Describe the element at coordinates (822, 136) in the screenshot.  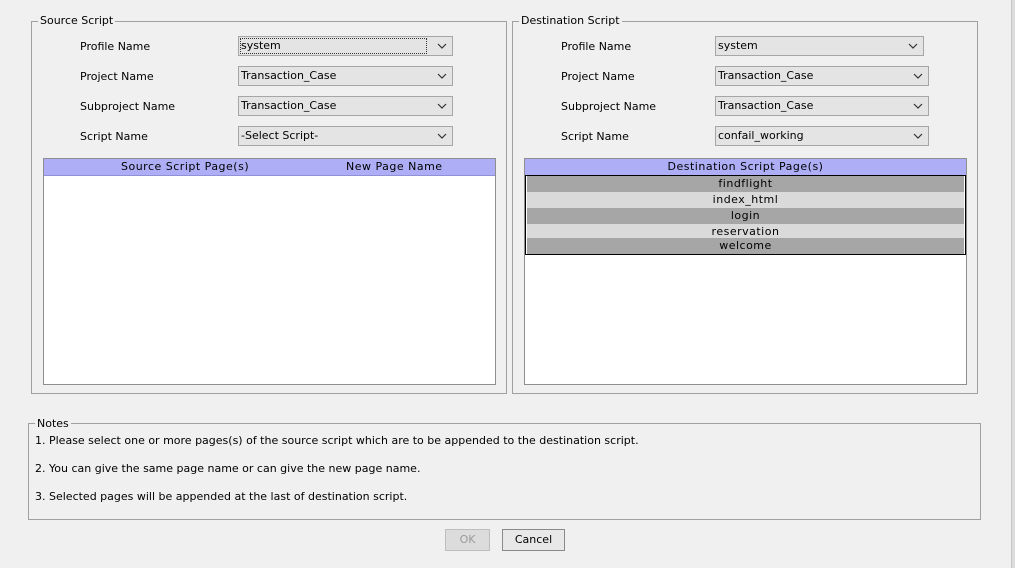
I see `destination-script-select: confail_working` at that location.